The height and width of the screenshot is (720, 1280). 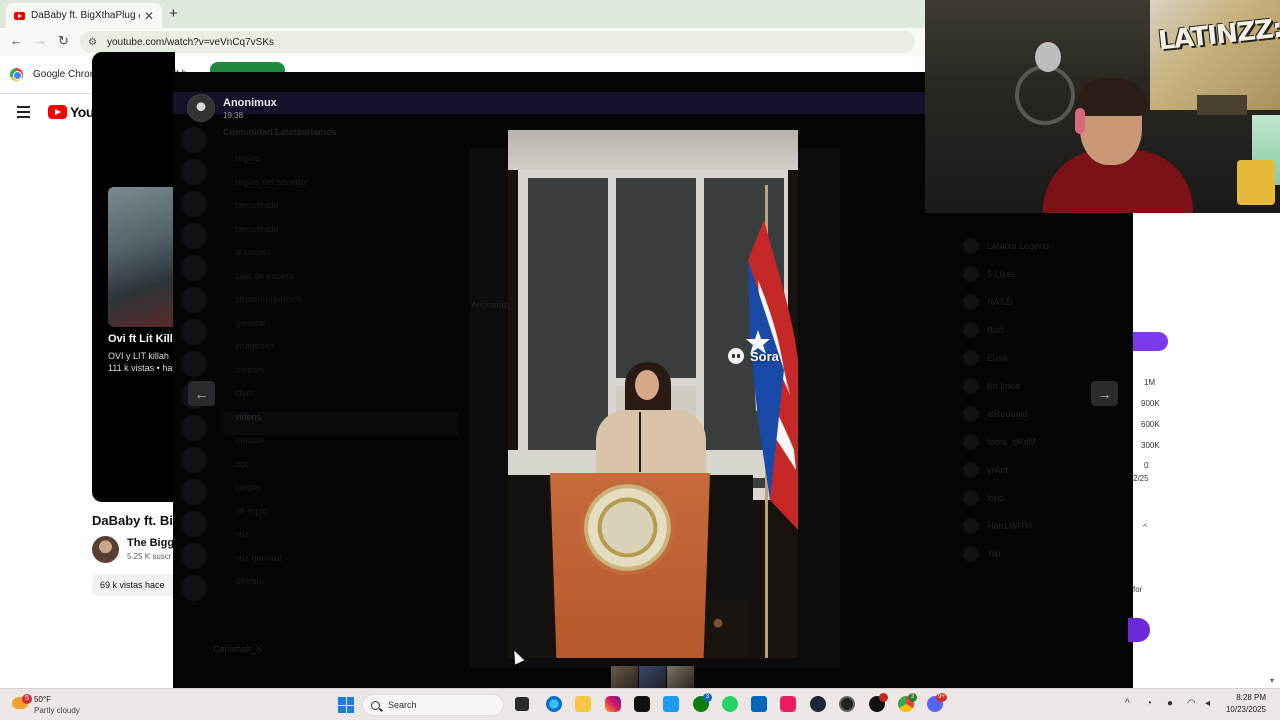 I want to click on endscreen-views: 111 k vistas • ha, so click(x=140, y=368).